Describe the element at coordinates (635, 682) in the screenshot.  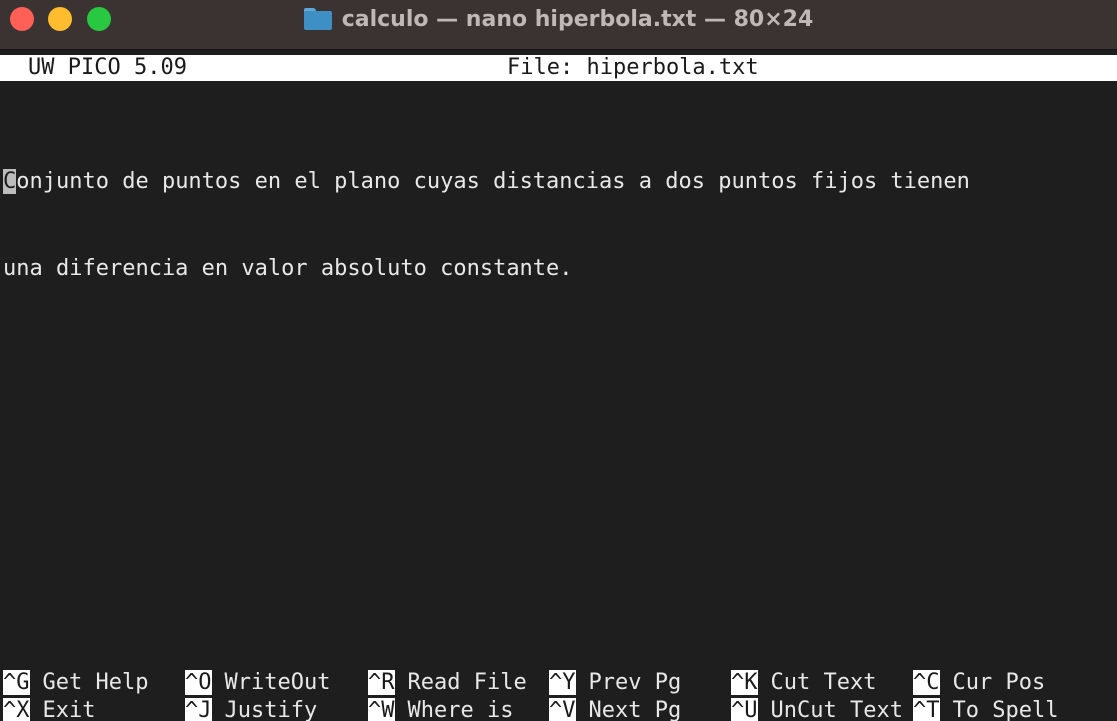
I see `shortcut-label: Prev Pg` at that location.